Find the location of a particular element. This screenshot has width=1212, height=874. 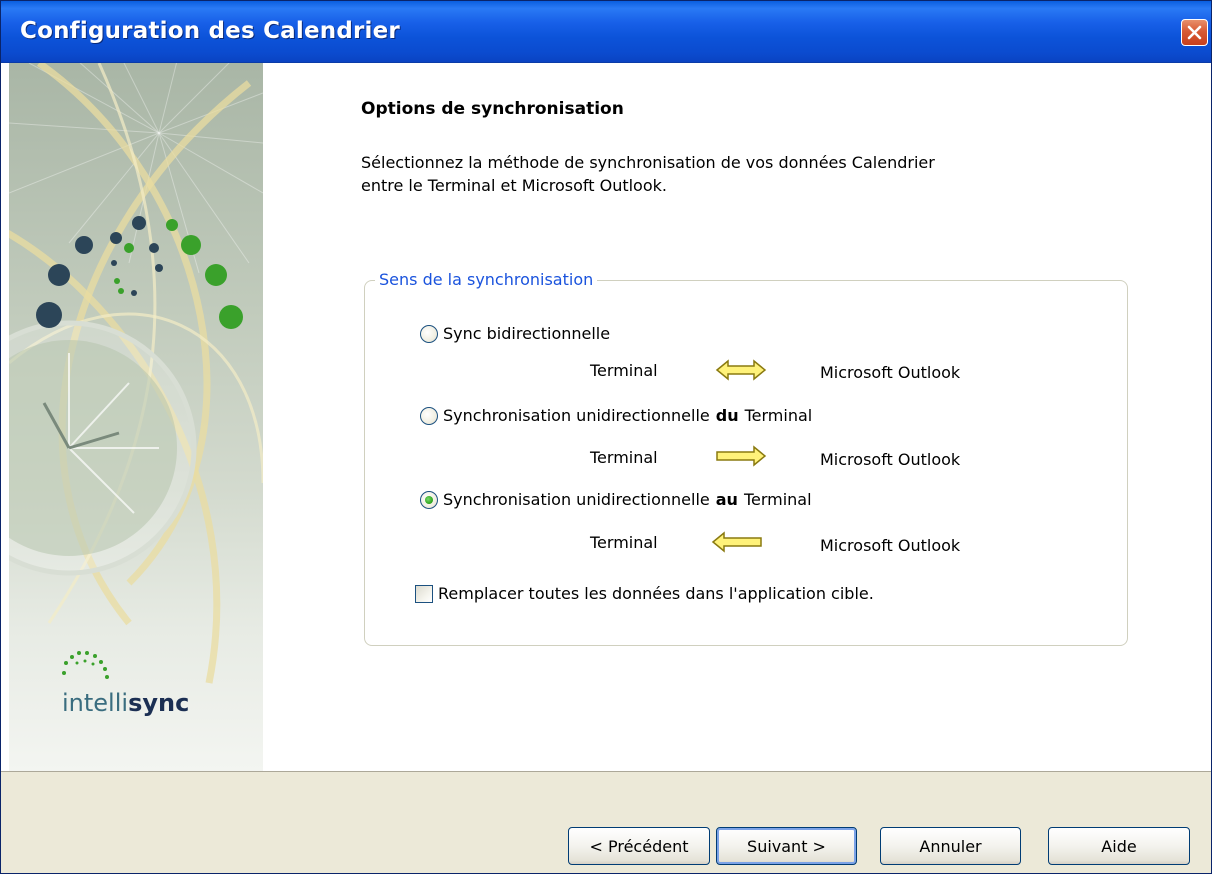

sync-illustration is located at coordinates (136, 373).